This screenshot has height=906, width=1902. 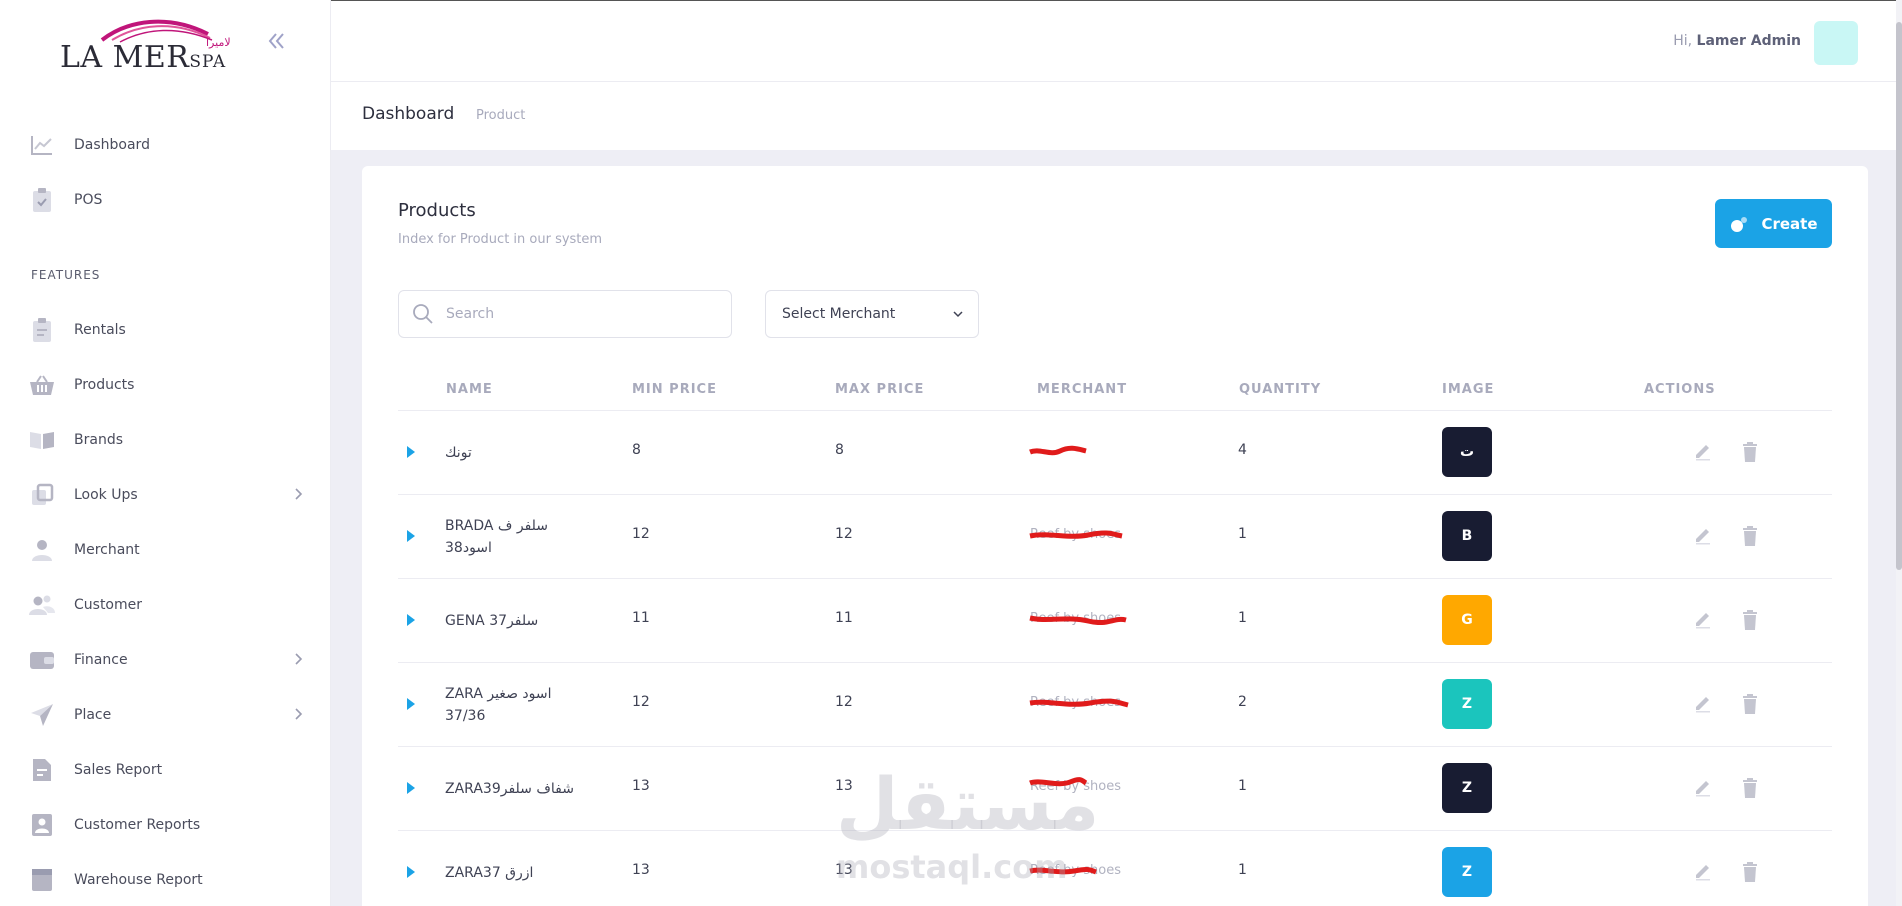 What do you see at coordinates (108, 605) in the screenshot?
I see `sidebar-item-label: Customer` at bounding box center [108, 605].